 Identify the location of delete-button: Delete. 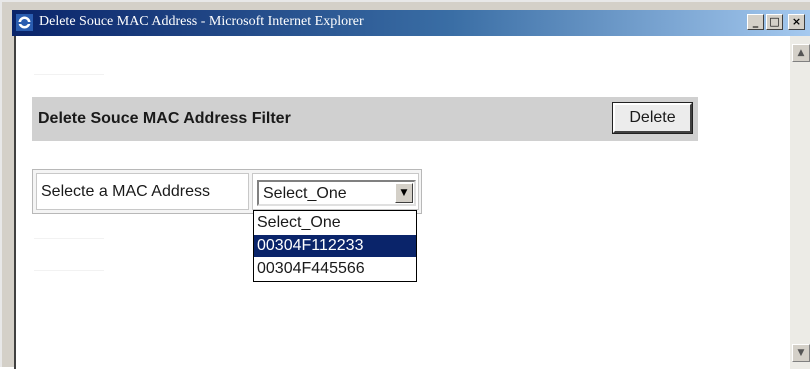
(652, 118).